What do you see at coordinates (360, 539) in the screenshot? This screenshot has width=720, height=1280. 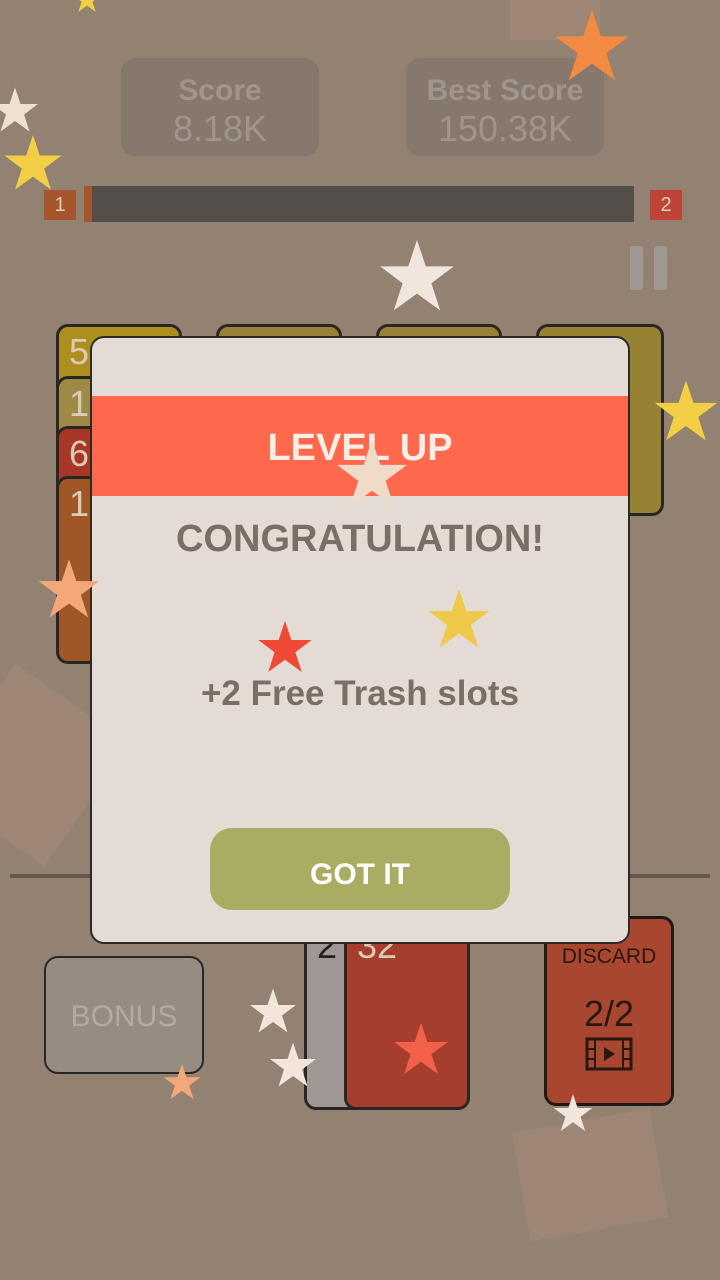 I see `dialog-heading: CONGRATULATION!` at bounding box center [360, 539].